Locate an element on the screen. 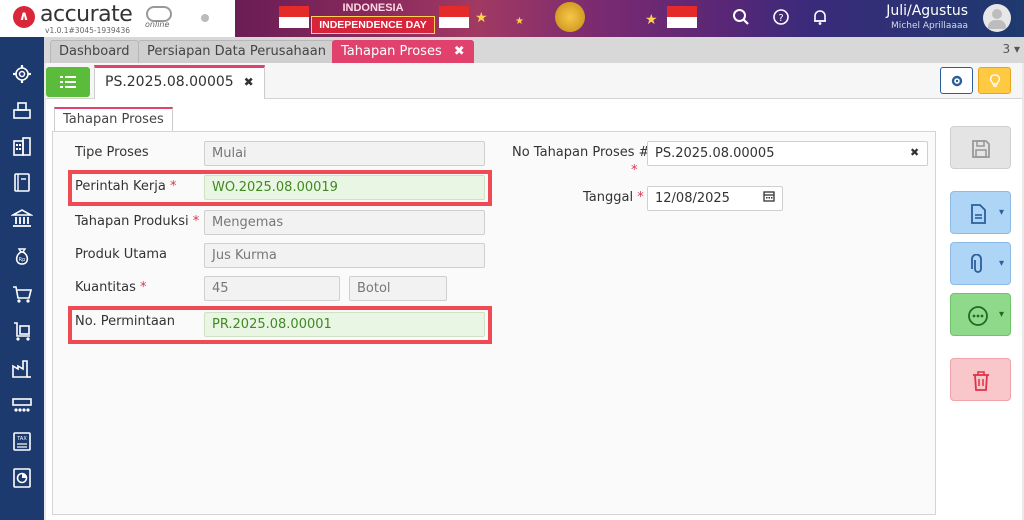  produk-utama-field: Jus Kurma is located at coordinates (344, 255).